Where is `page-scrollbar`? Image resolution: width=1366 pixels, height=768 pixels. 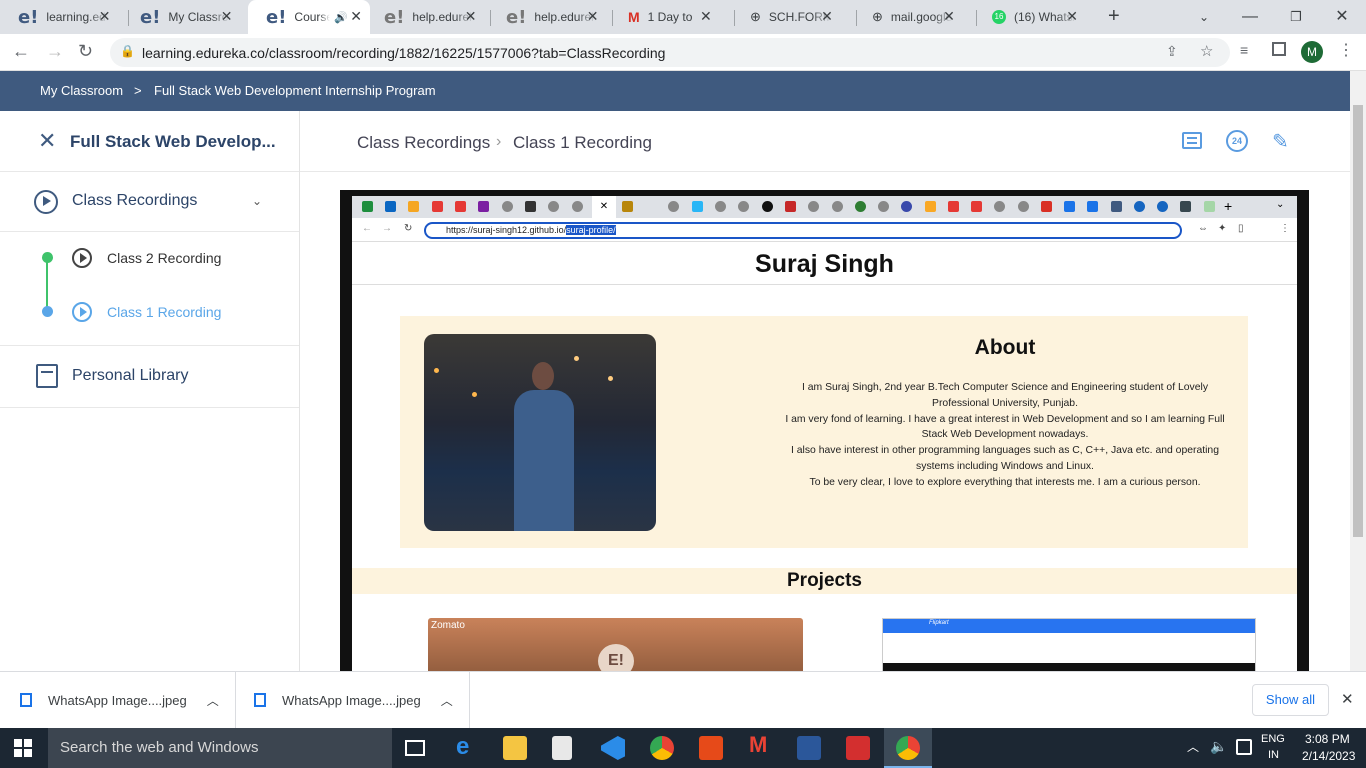 page-scrollbar is located at coordinates (1358, 371).